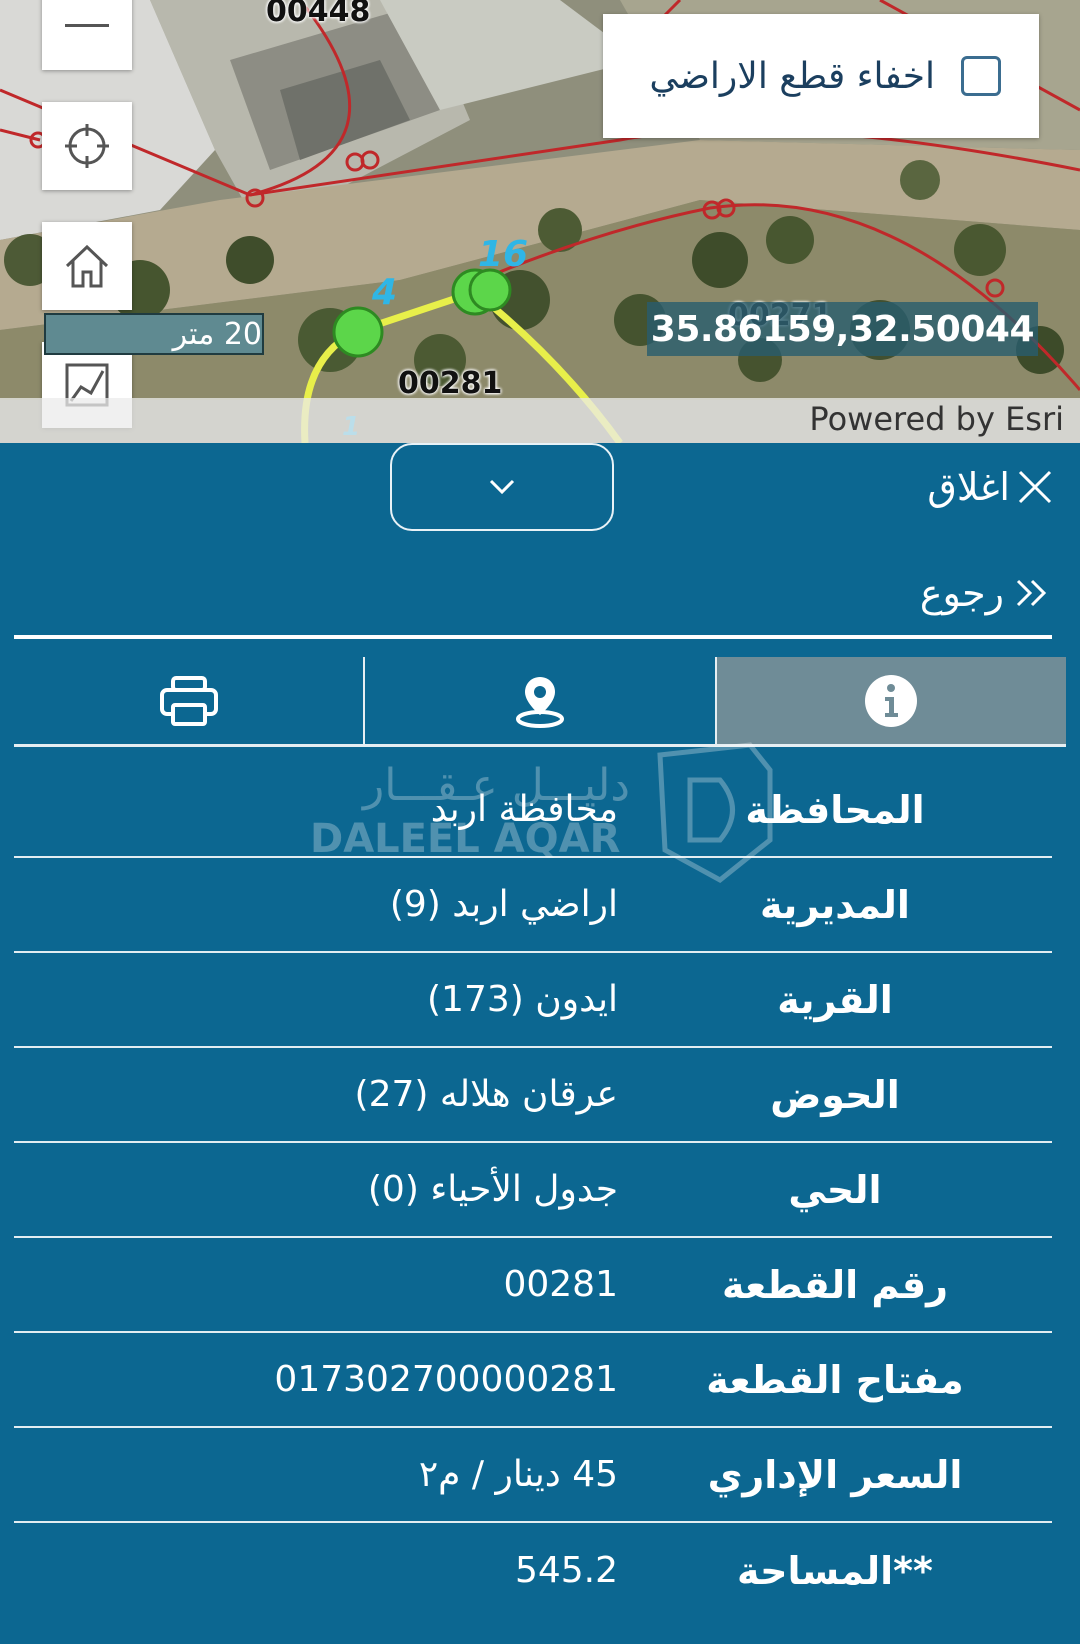 The image size is (1080, 1644). I want to click on collapse-panel-button, so click(502, 487).